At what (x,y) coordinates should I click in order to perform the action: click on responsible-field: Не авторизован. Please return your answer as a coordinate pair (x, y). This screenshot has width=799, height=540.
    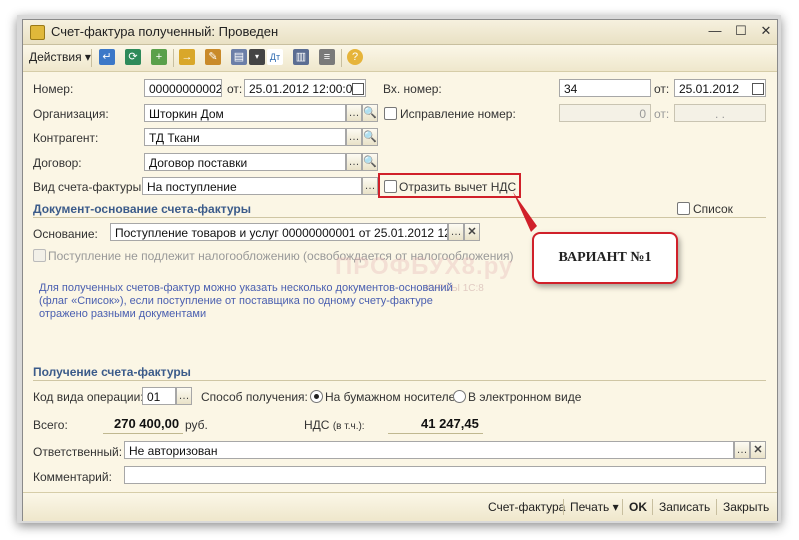
    Looking at the image, I should click on (429, 450).